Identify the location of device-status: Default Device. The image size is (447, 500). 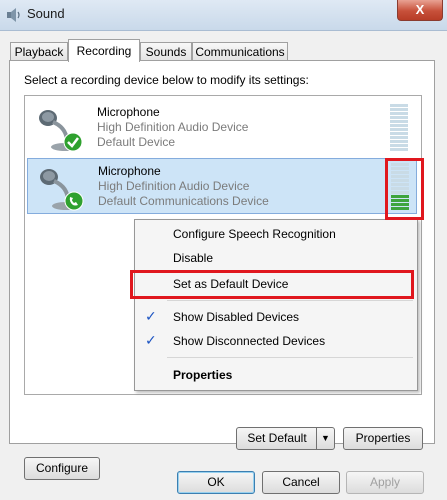
(136, 142).